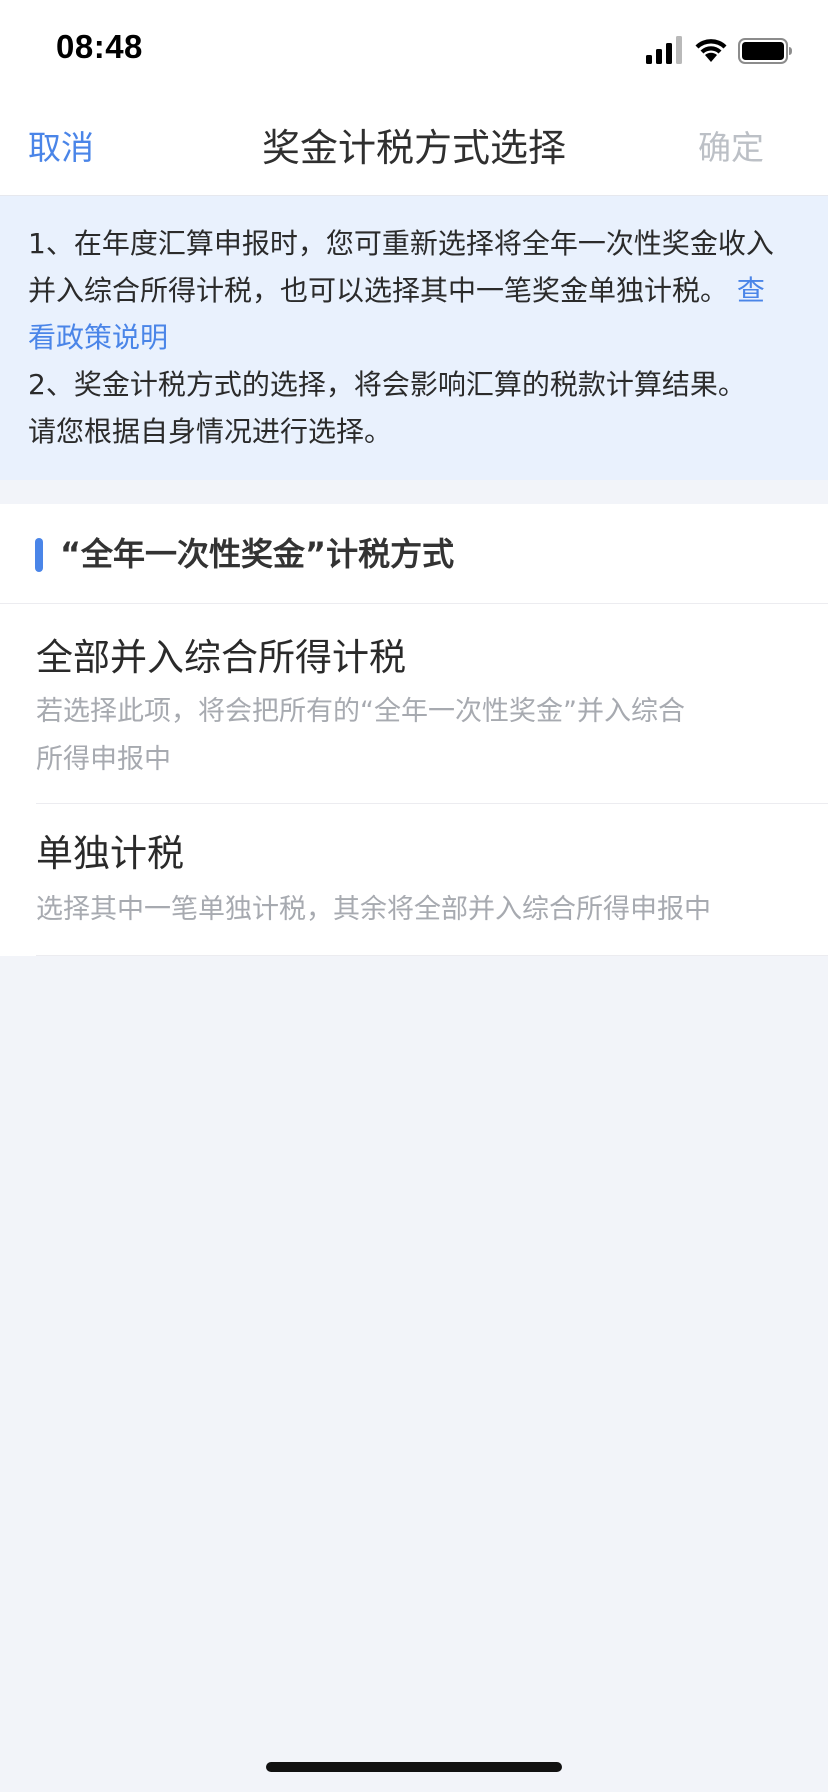 This screenshot has height=1792, width=828. Describe the element at coordinates (98, 337) in the screenshot. I see `policy-link-part-2: 看政策说明` at that location.